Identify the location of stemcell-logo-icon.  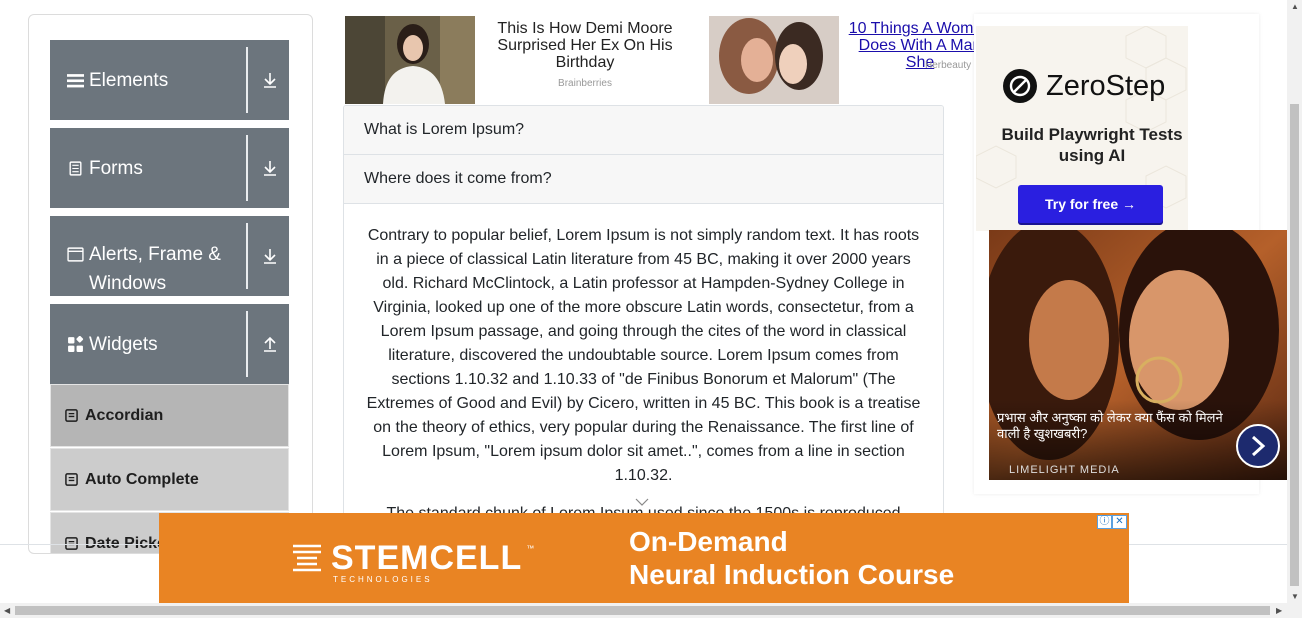
(307, 558).